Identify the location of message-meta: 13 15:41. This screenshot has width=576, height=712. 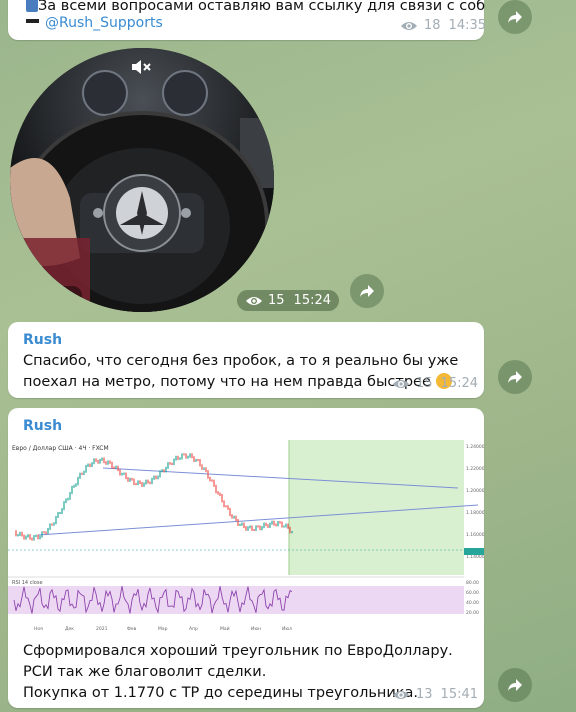
(435, 694).